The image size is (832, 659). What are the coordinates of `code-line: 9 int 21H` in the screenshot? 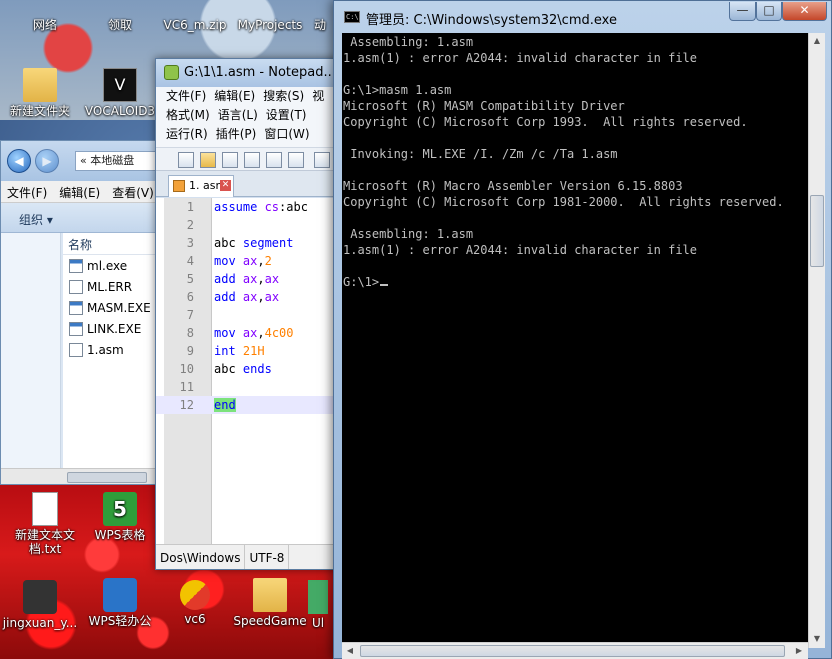 It's located at (247, 351).